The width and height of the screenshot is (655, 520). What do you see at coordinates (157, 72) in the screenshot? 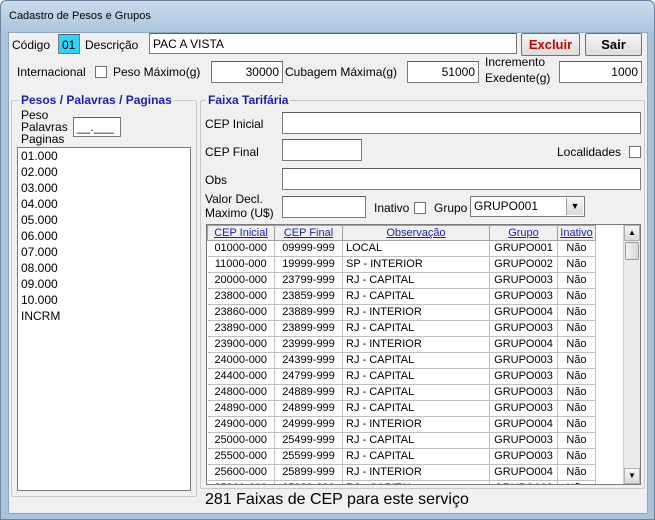
I see `peso-maximo-label: Peso Máximo(g)` at bounding box center [157, 72].